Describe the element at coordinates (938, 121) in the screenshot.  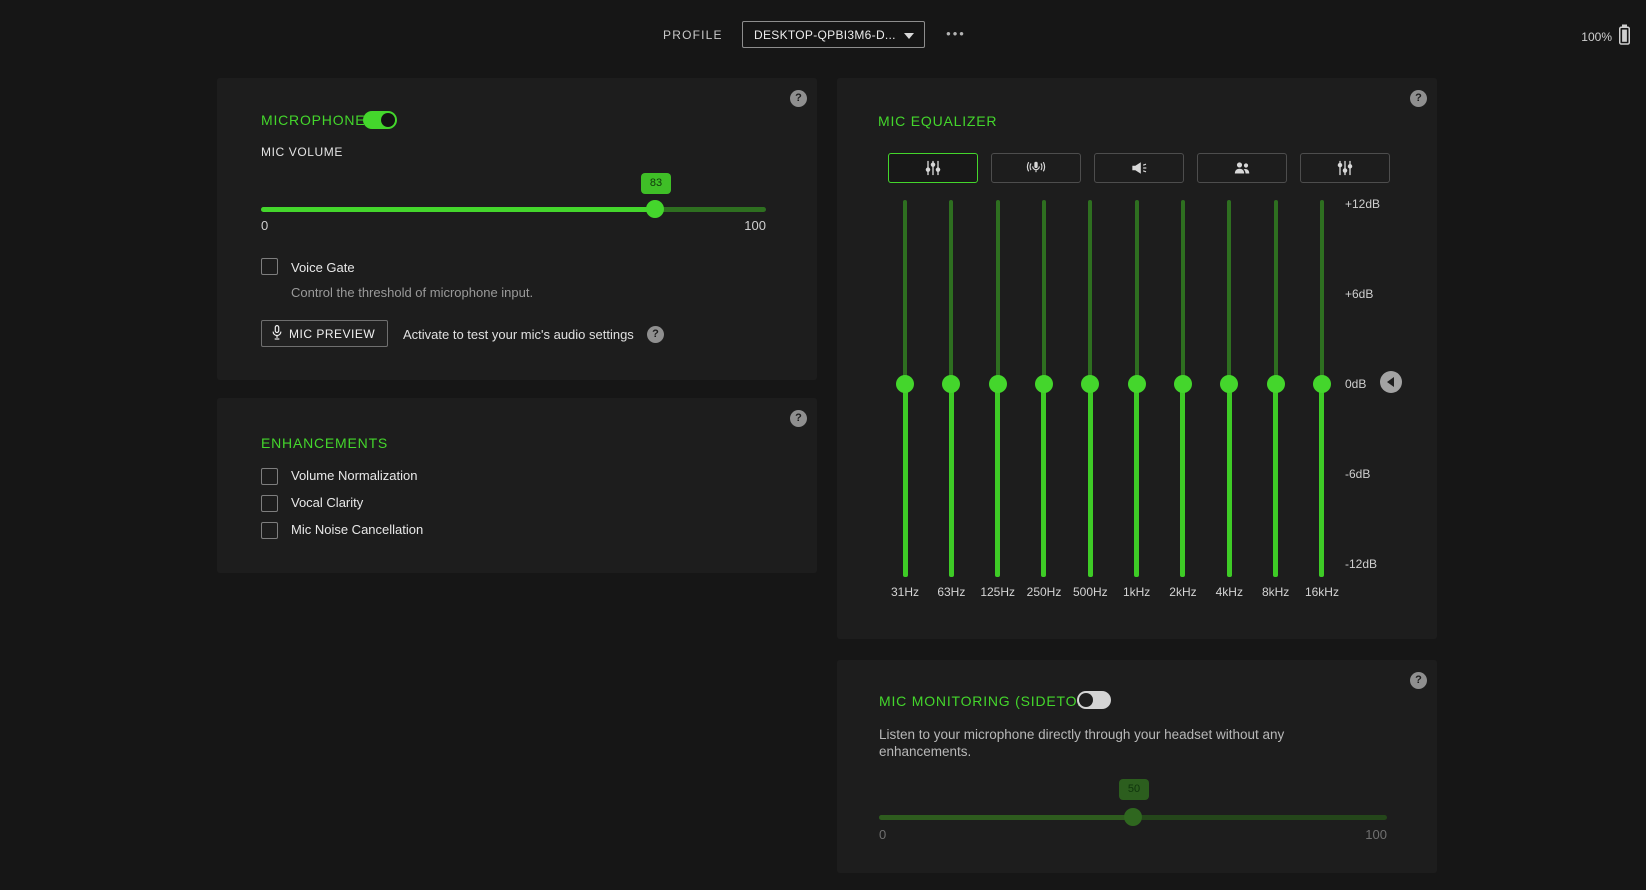
I see `mic-equalizer-panel-title: MIC EQUALIZER` at that location.